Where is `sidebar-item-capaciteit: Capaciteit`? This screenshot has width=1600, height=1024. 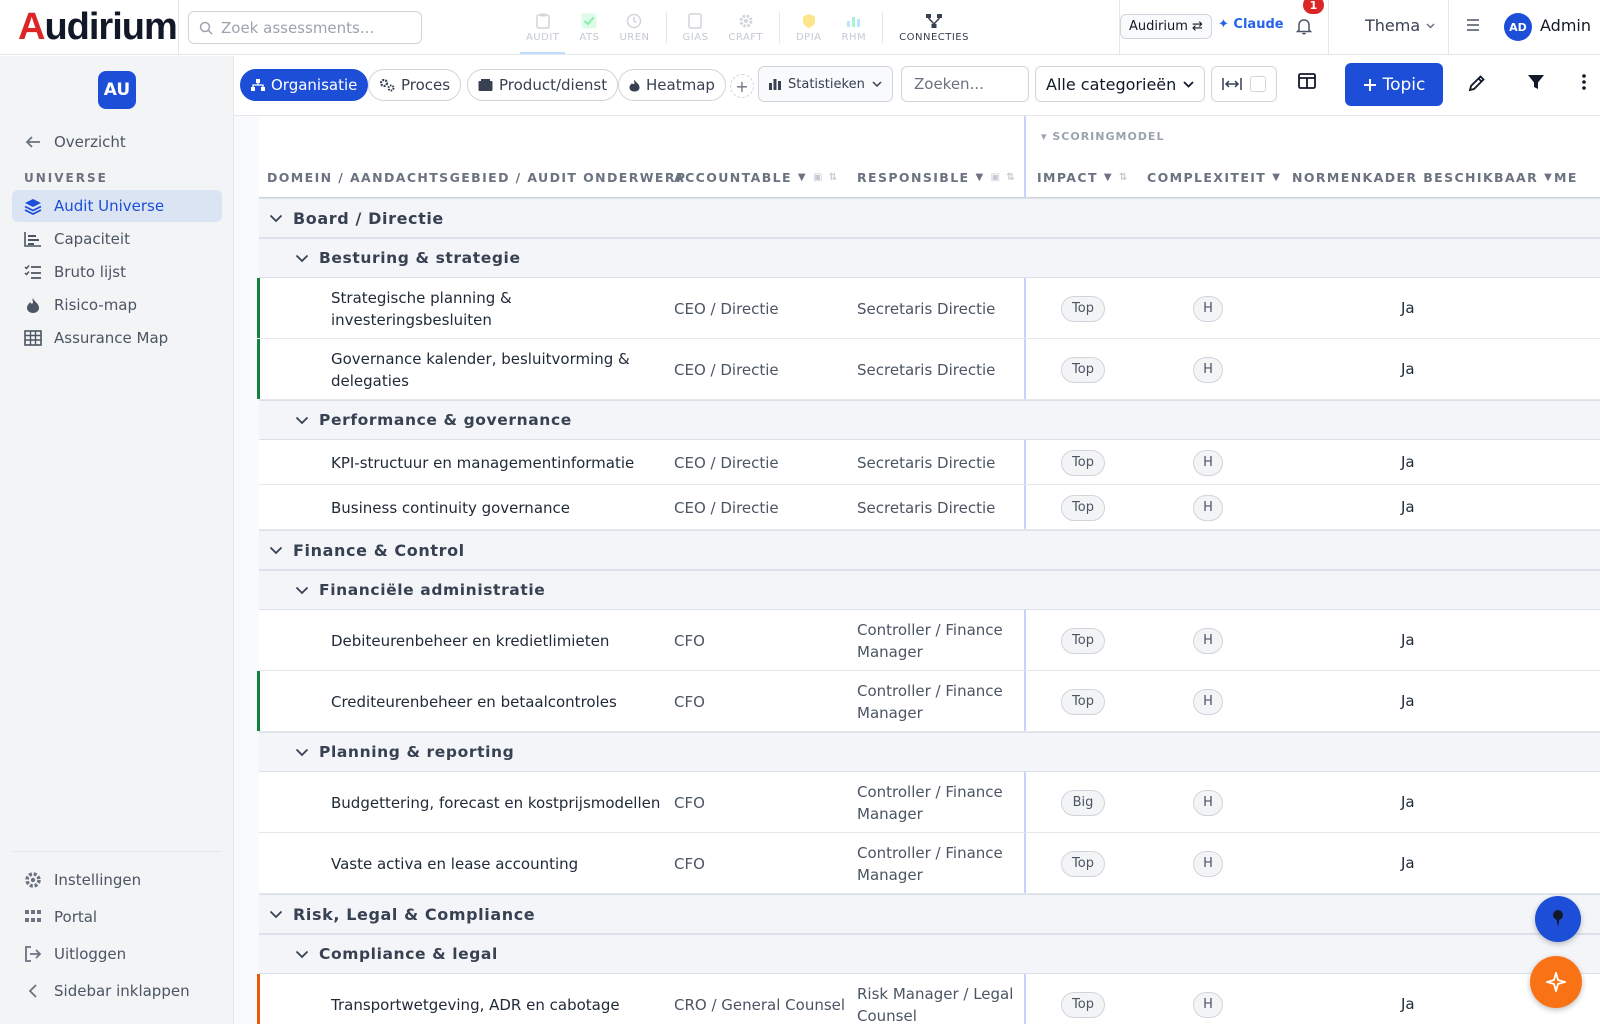
sidebar-item-capaciteit: Capaciteit is located at coordinates (117, 239).